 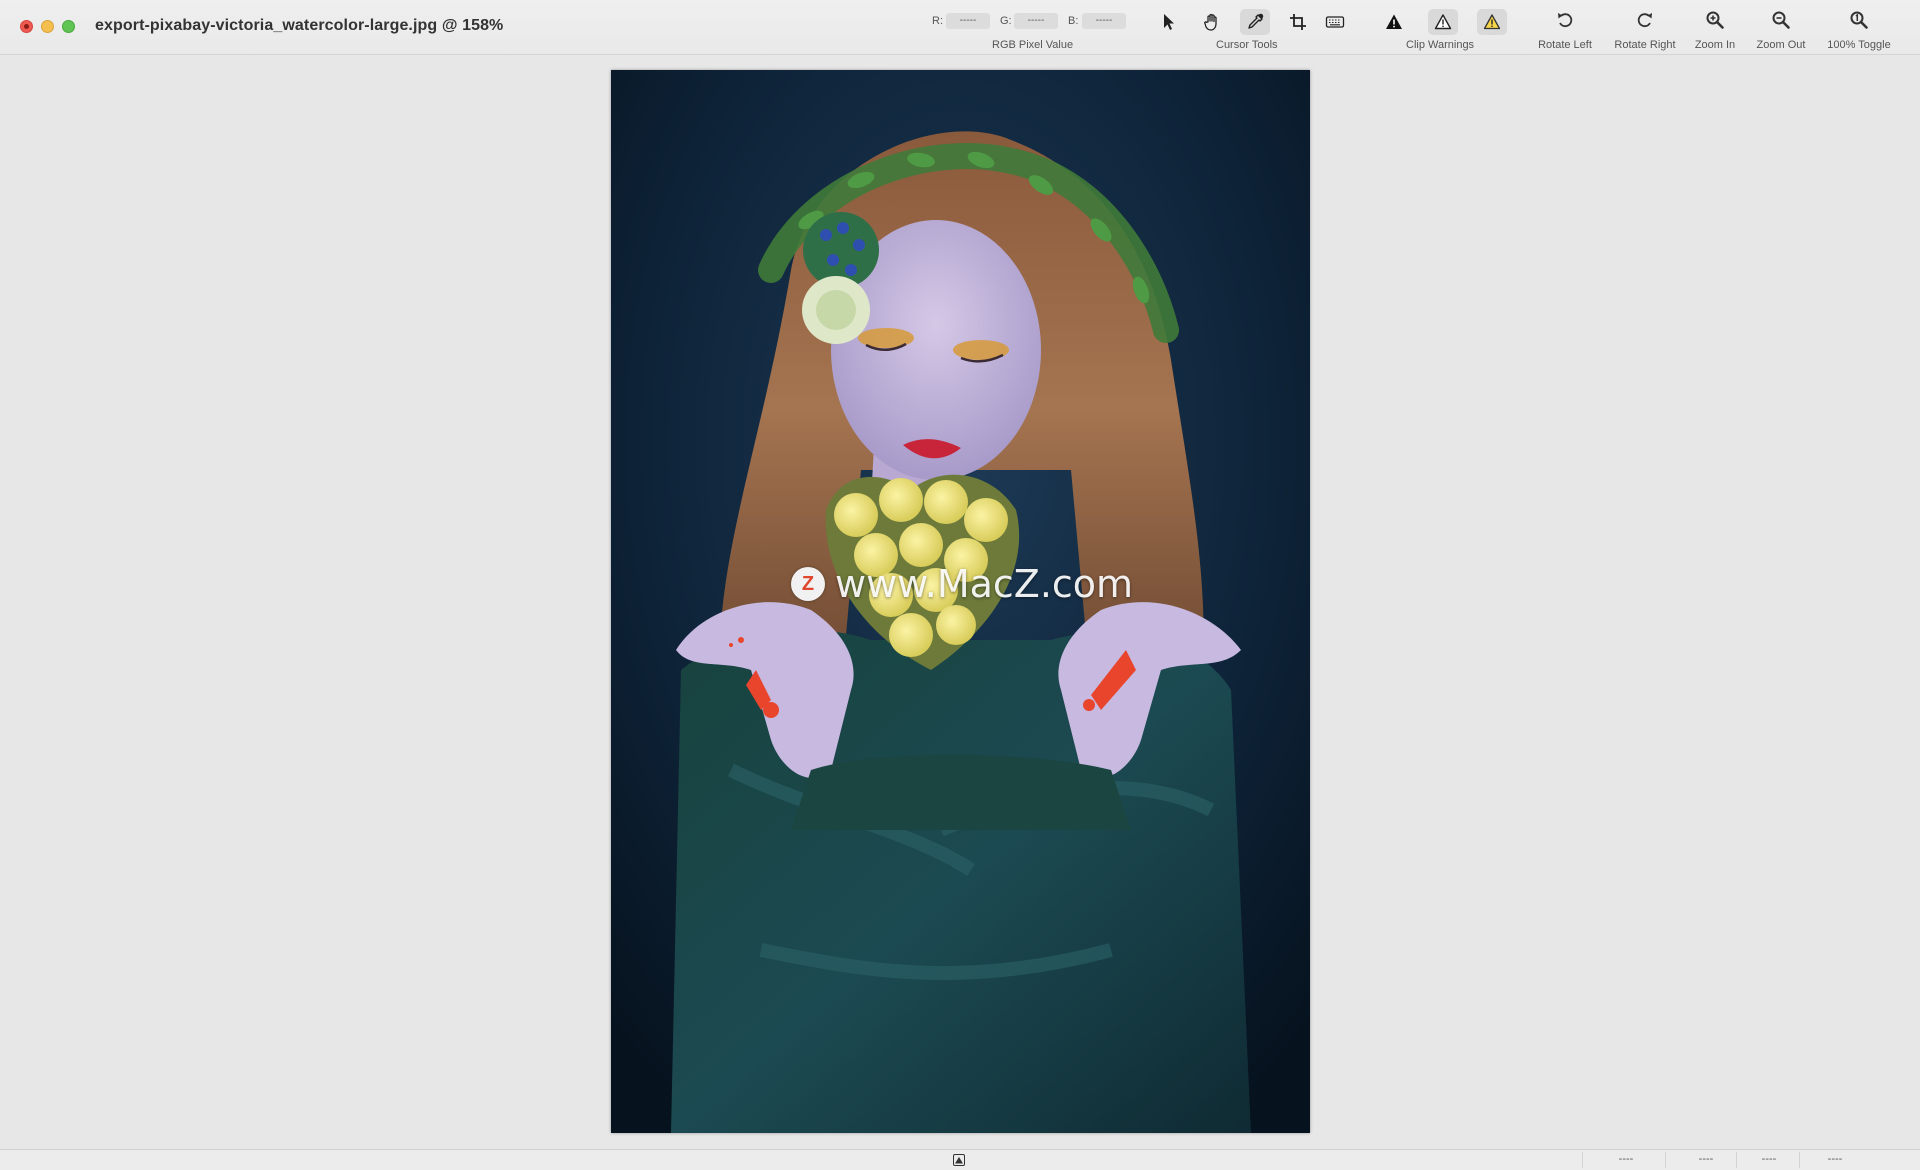 I want to click on magnifier-1-icon, so click(x=1859, y=20).